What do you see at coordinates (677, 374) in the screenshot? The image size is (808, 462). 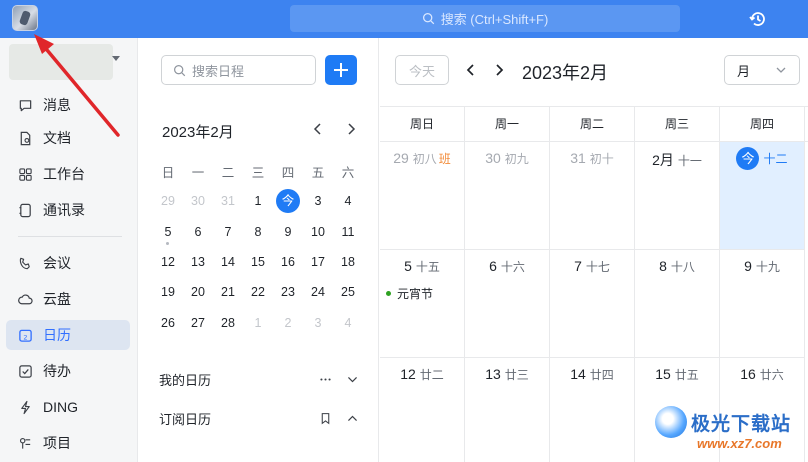 I see `day-label: 15 廿五` at bounding box center [677, 374].